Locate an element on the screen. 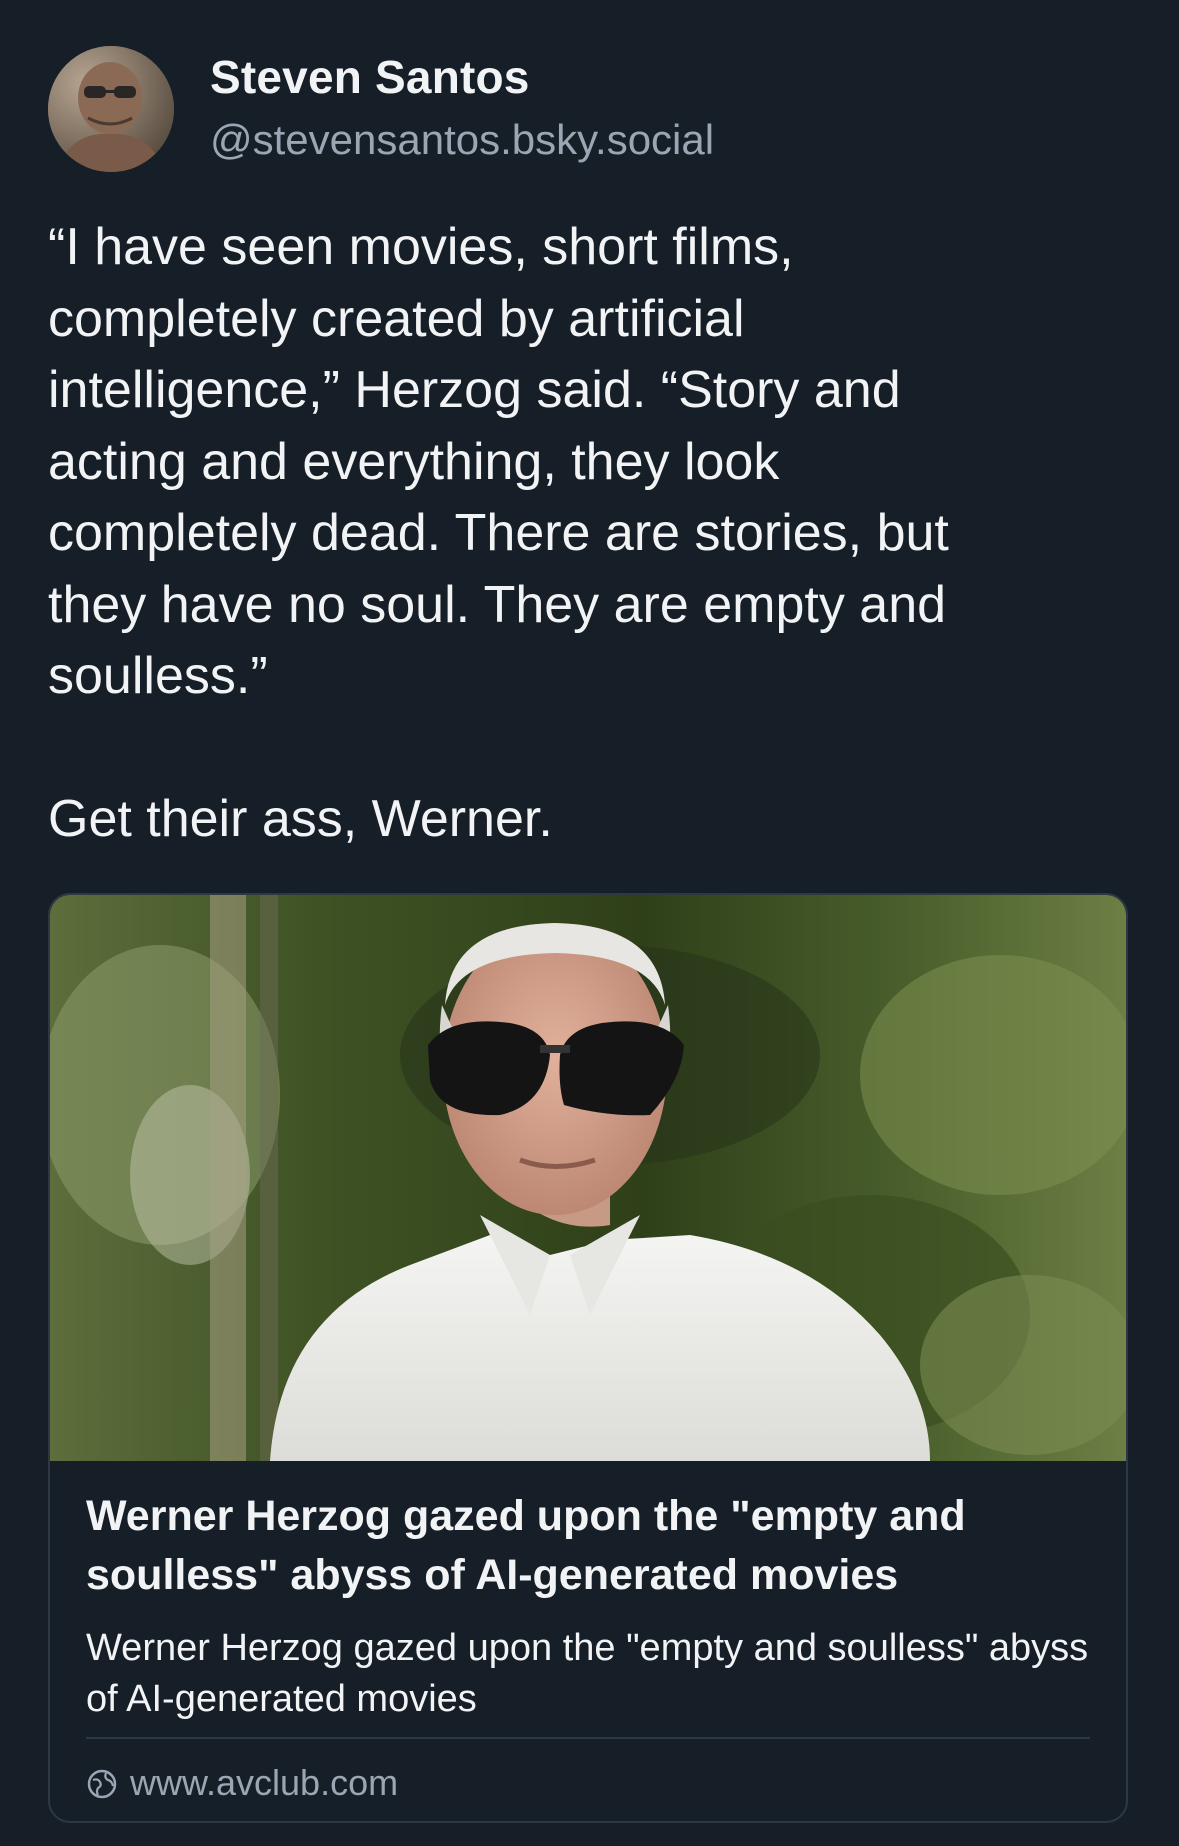 The image size is (1179, 1846). link-card-domain-row: www.avclub.com is located at coordinates (242, 1783).